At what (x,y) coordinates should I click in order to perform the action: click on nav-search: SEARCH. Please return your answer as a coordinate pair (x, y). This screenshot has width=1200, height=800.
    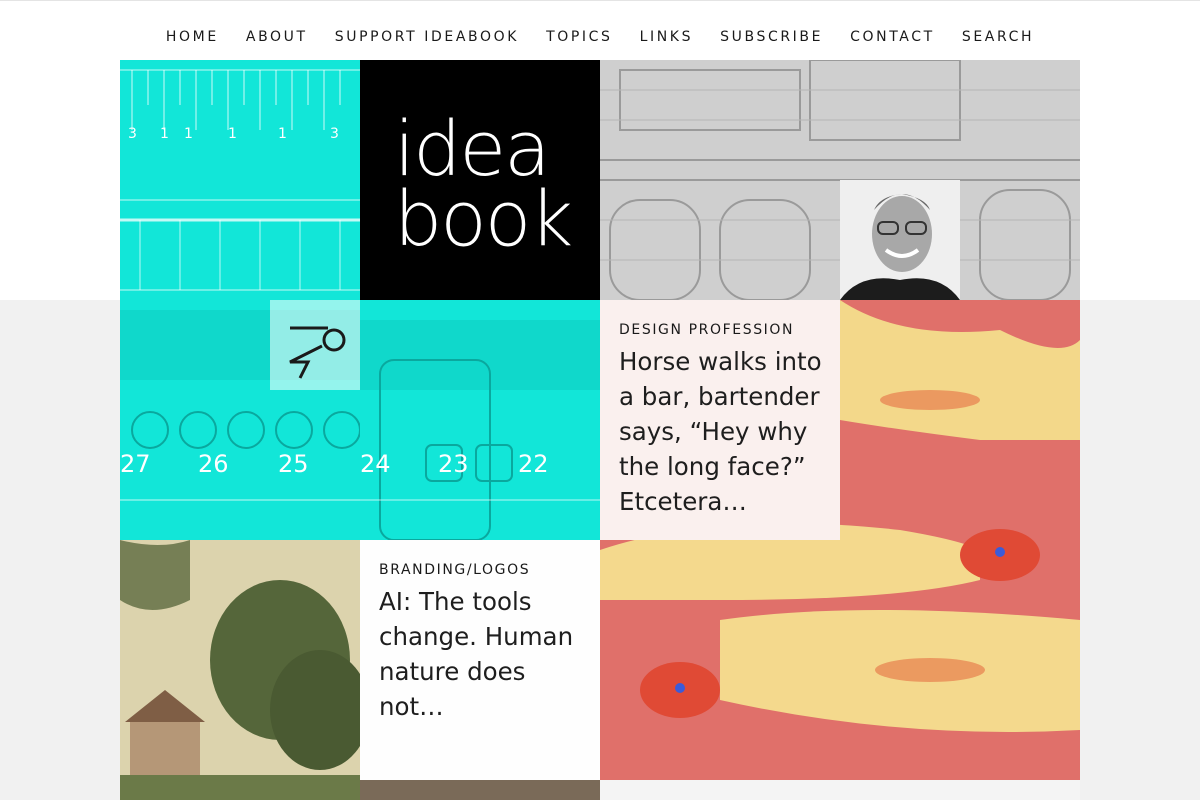
    Looking at the image, I should click on (998, 37).